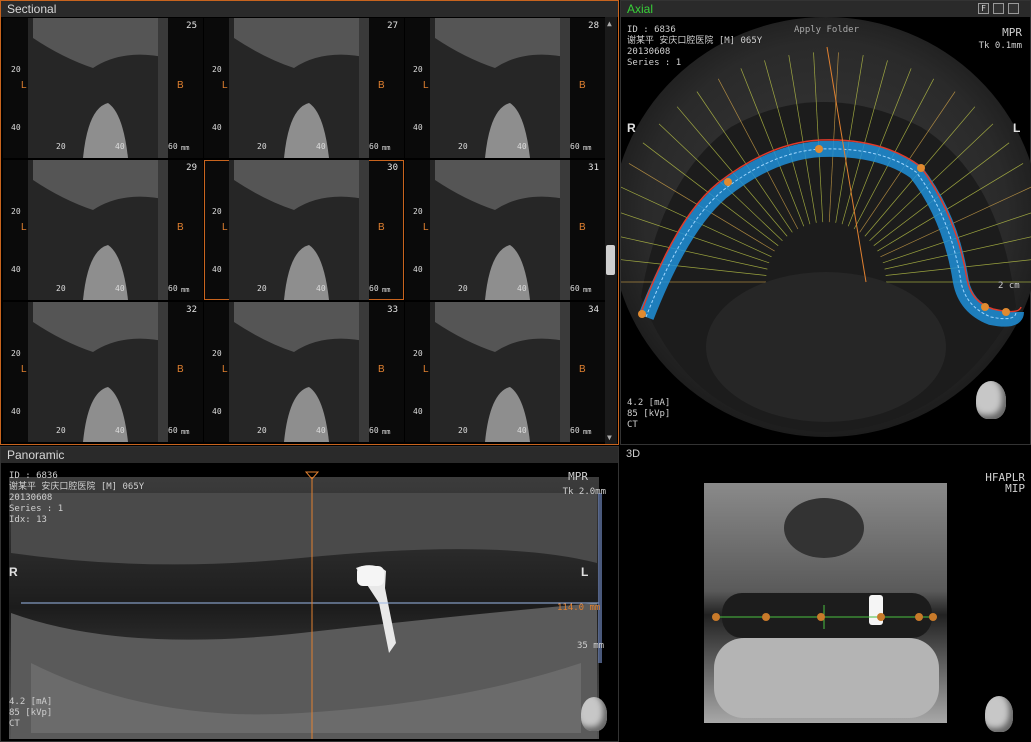  I want to click on axial-title: Axial, so click(825, 9).